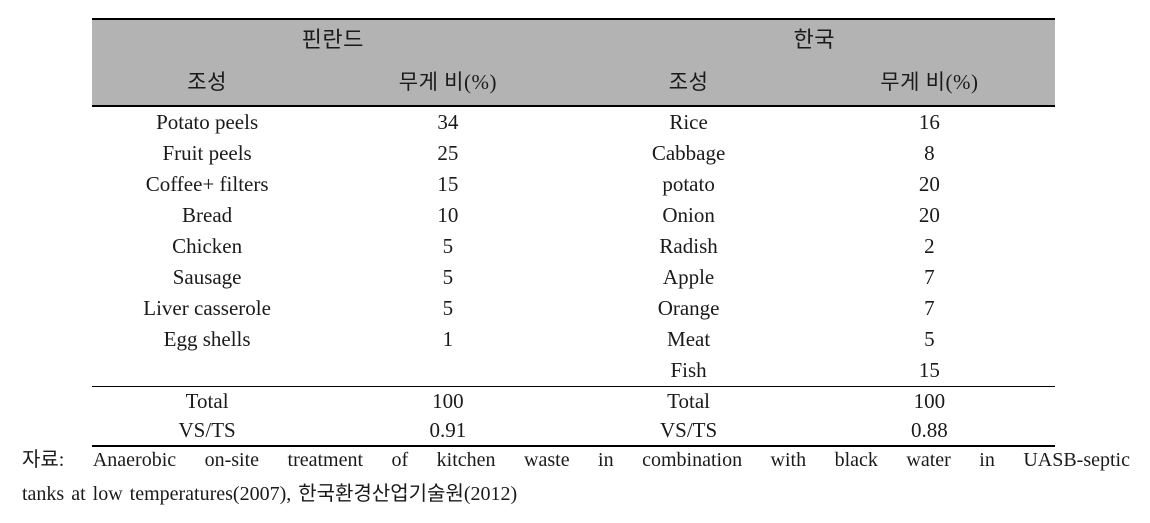 The width and height of the screenshot is (1150, 523). What do you see at coordinates (688, 370) in the screenshot?
I see `cell-korea-name: Fish` at bounding box center [688, 370].